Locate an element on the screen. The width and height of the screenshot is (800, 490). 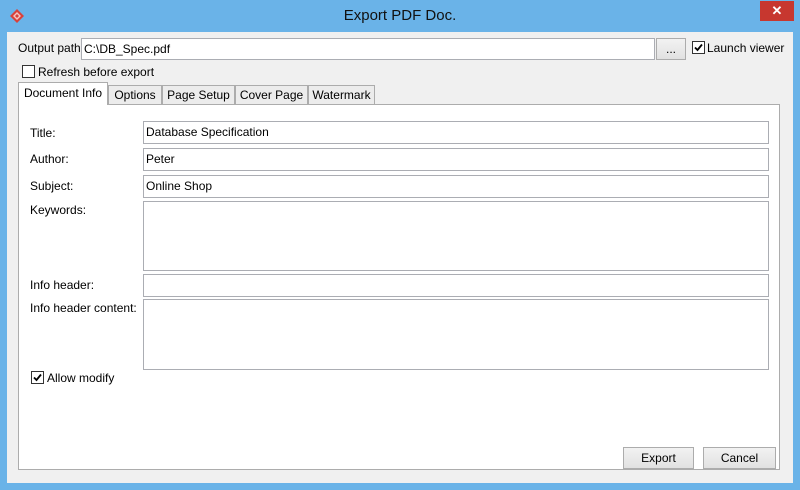
title-input: Database Specification is located at coordinates (456, 132).